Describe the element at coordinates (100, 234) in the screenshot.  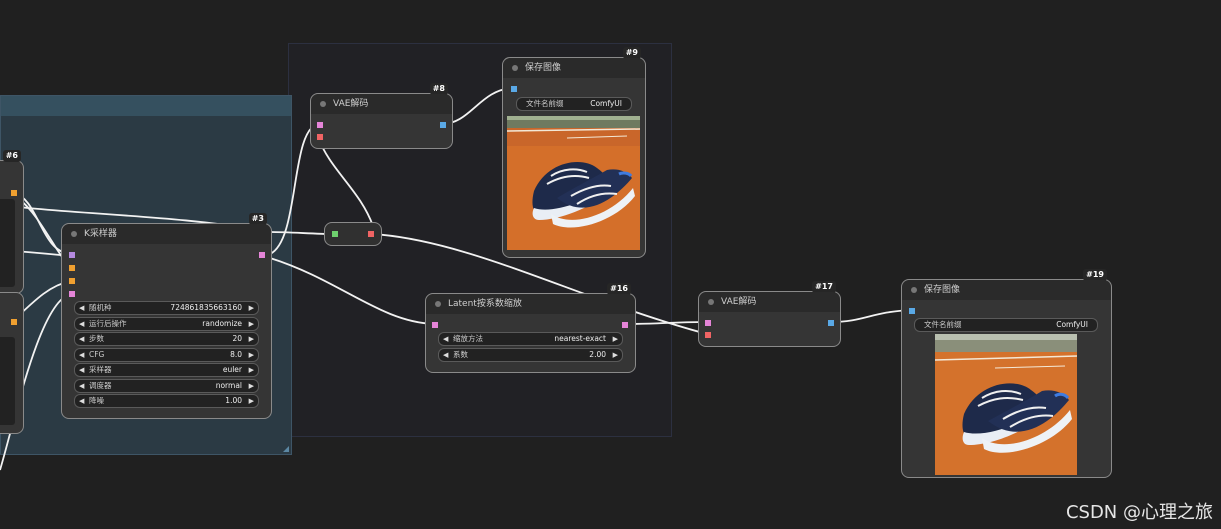
I see `node-title: K采样器` at that location.